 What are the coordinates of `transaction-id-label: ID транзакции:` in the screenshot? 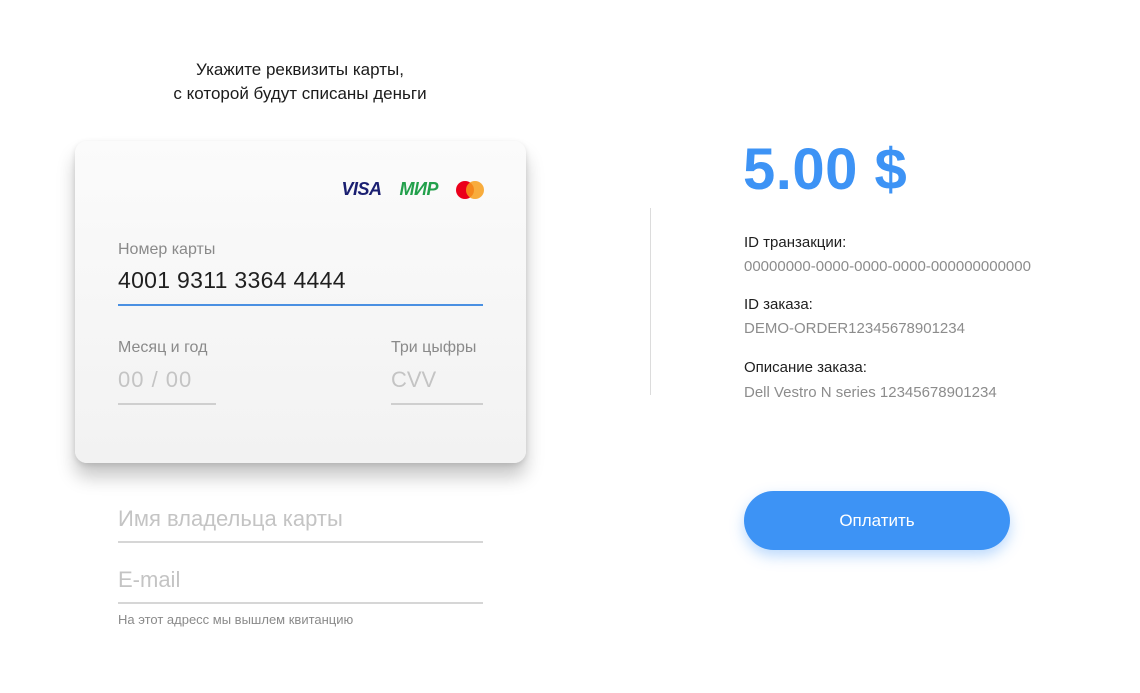 It's located at (795, 242).